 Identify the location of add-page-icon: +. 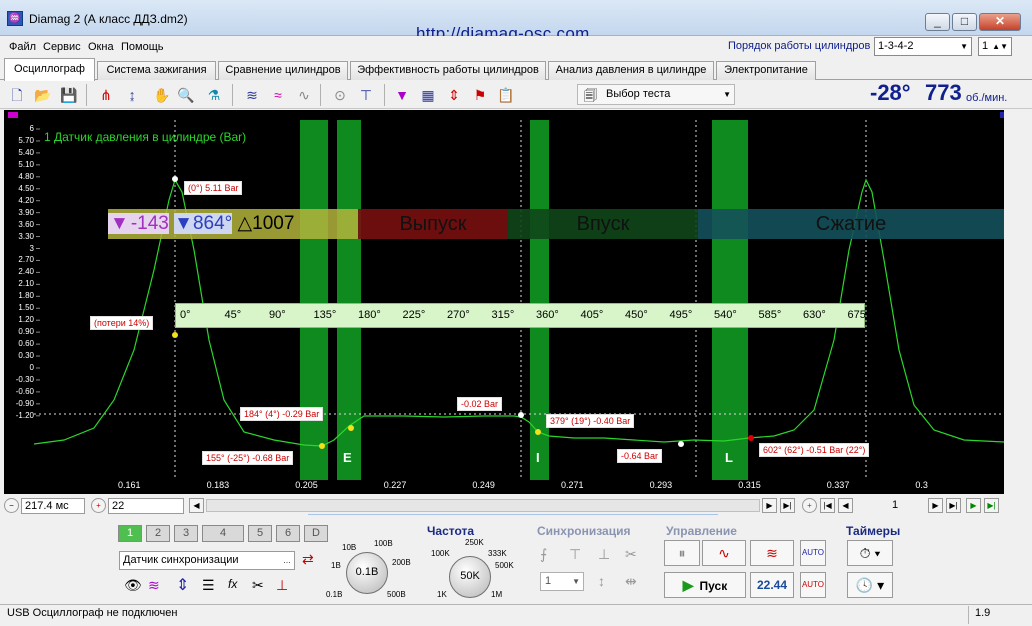
(809, 505).